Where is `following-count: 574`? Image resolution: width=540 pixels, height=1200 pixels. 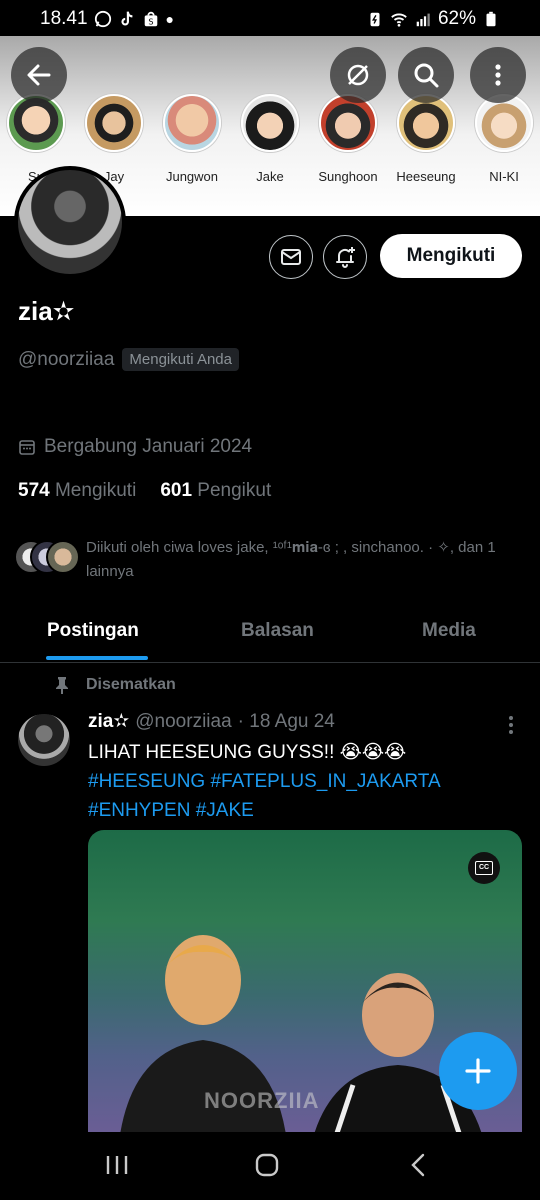
following-count: 574 is located at coordinates (34, 490).